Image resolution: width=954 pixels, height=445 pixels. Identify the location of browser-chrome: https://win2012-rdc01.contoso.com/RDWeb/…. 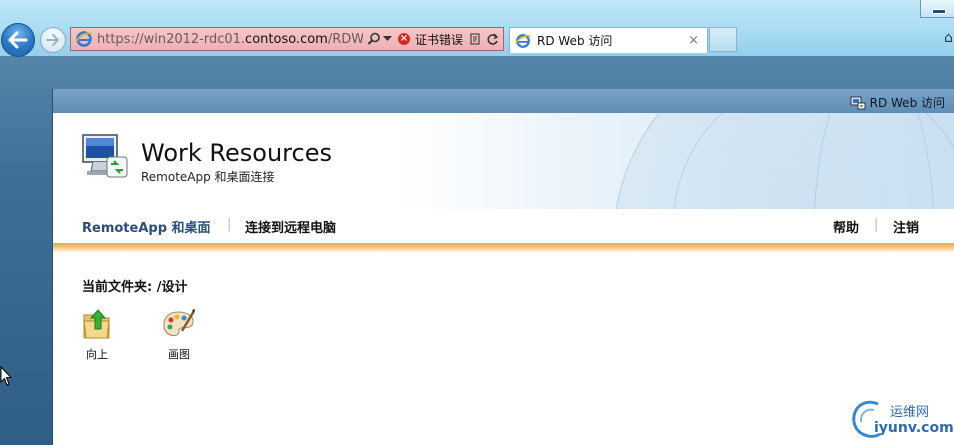
(477, 28).